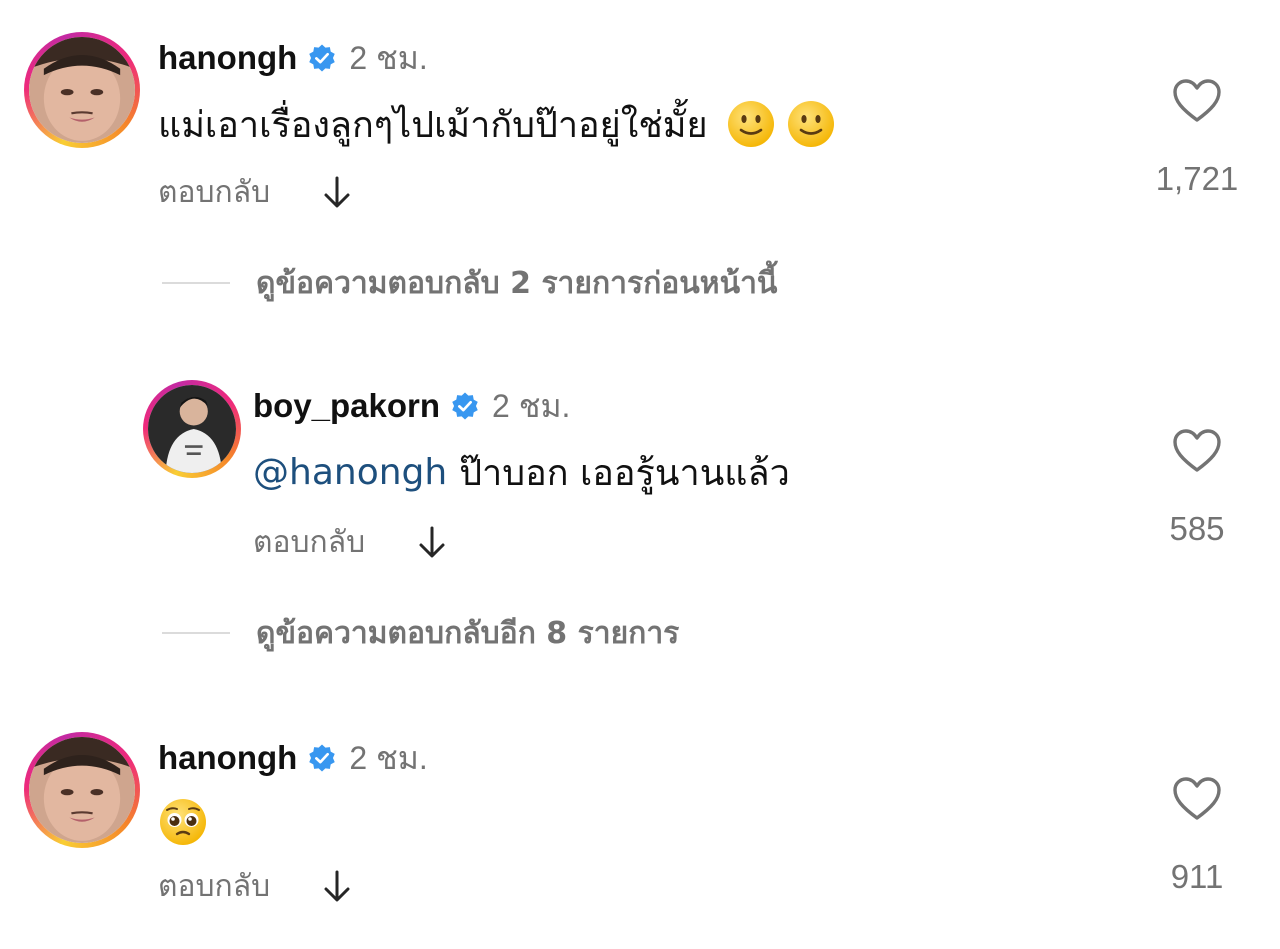  I want to click on pleading-face-icon, so click(183, 822).